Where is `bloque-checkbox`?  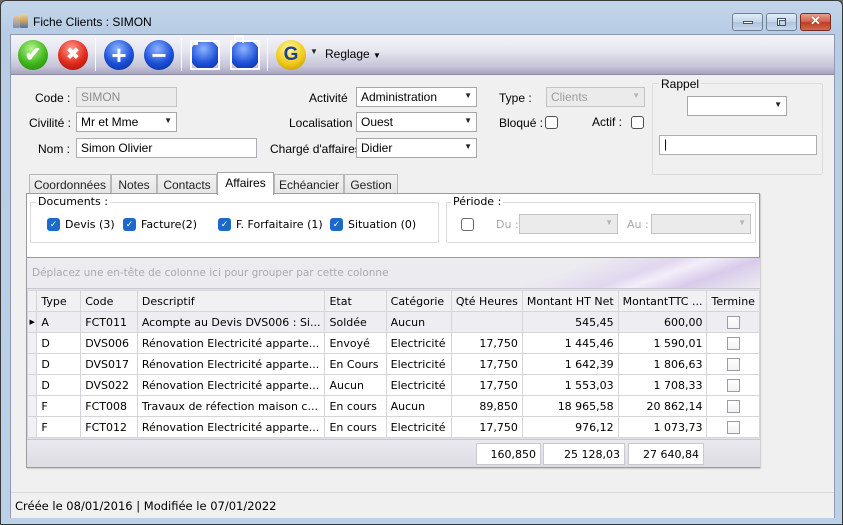
bloque-checkbox is located at coordinates (551, 122).